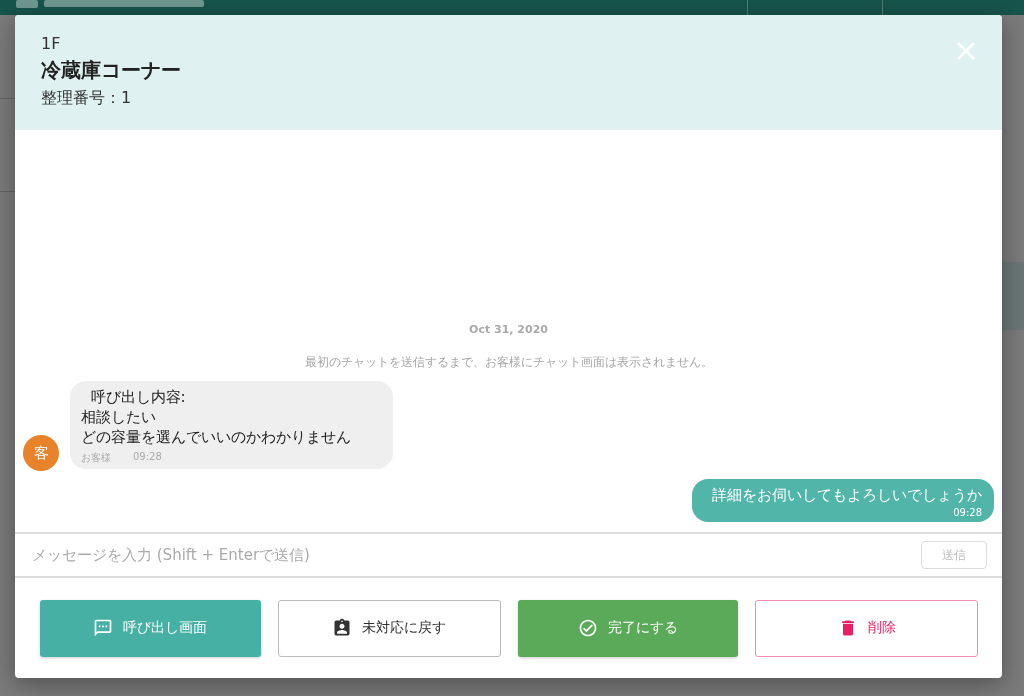 Image resolution: width=1024 pixels, height=696 pixels. I want to click on message-line: どの容量を選んでいいのかわかりません, so click(216, 437).